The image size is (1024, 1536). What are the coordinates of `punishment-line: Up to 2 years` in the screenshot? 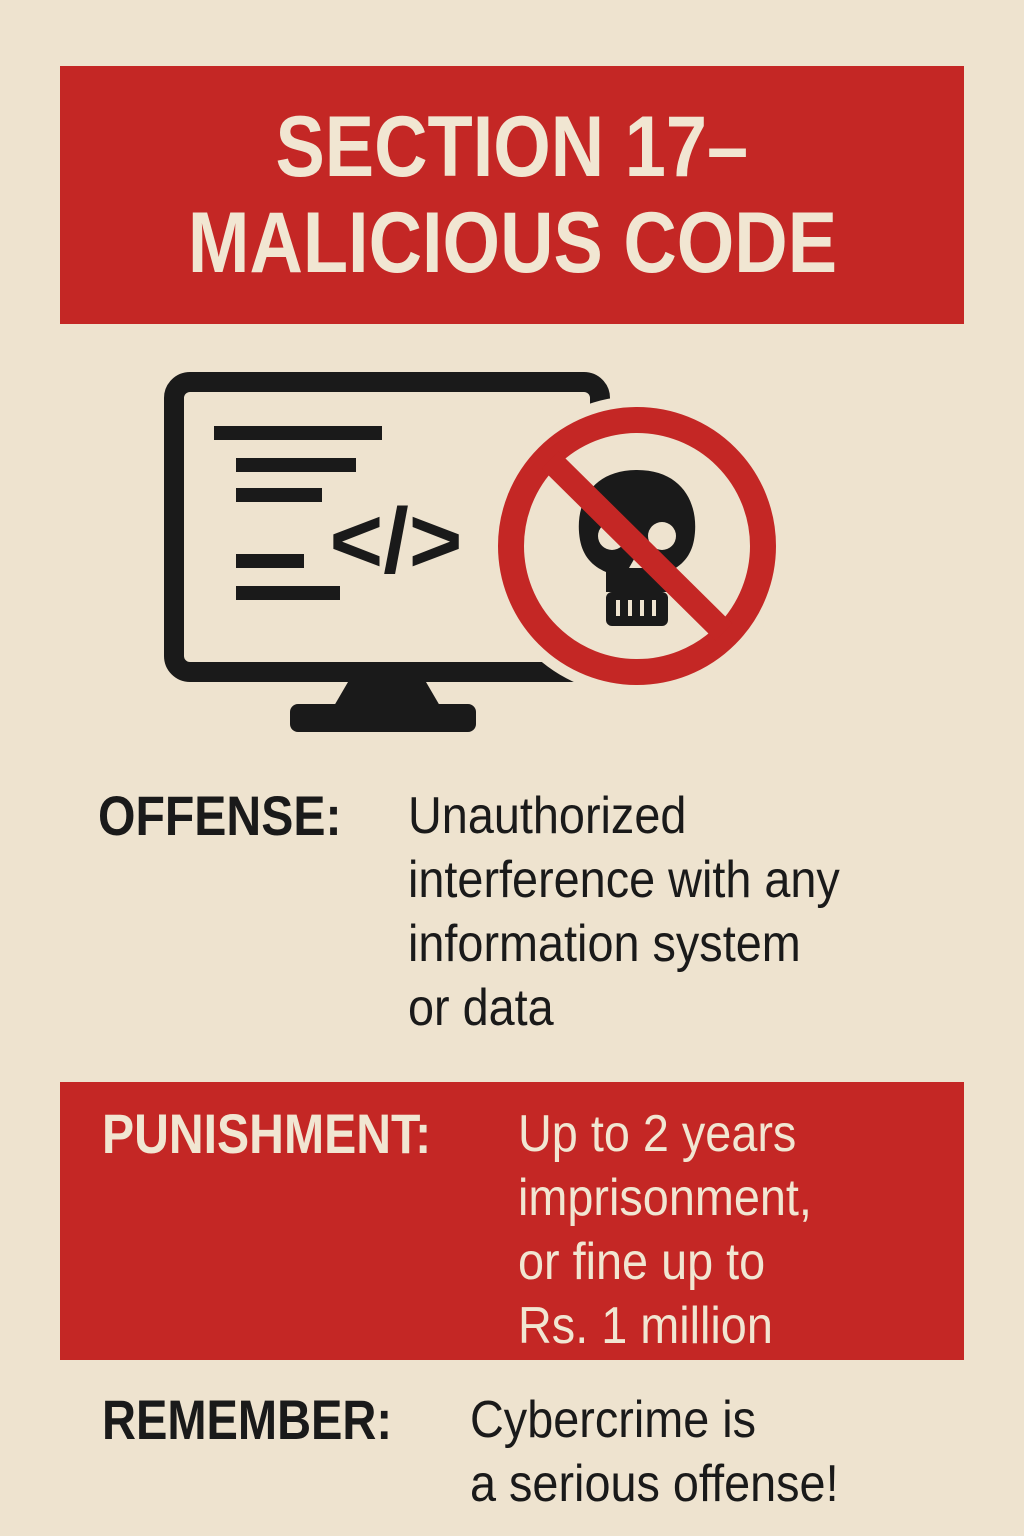 It's located at (657, 1134).